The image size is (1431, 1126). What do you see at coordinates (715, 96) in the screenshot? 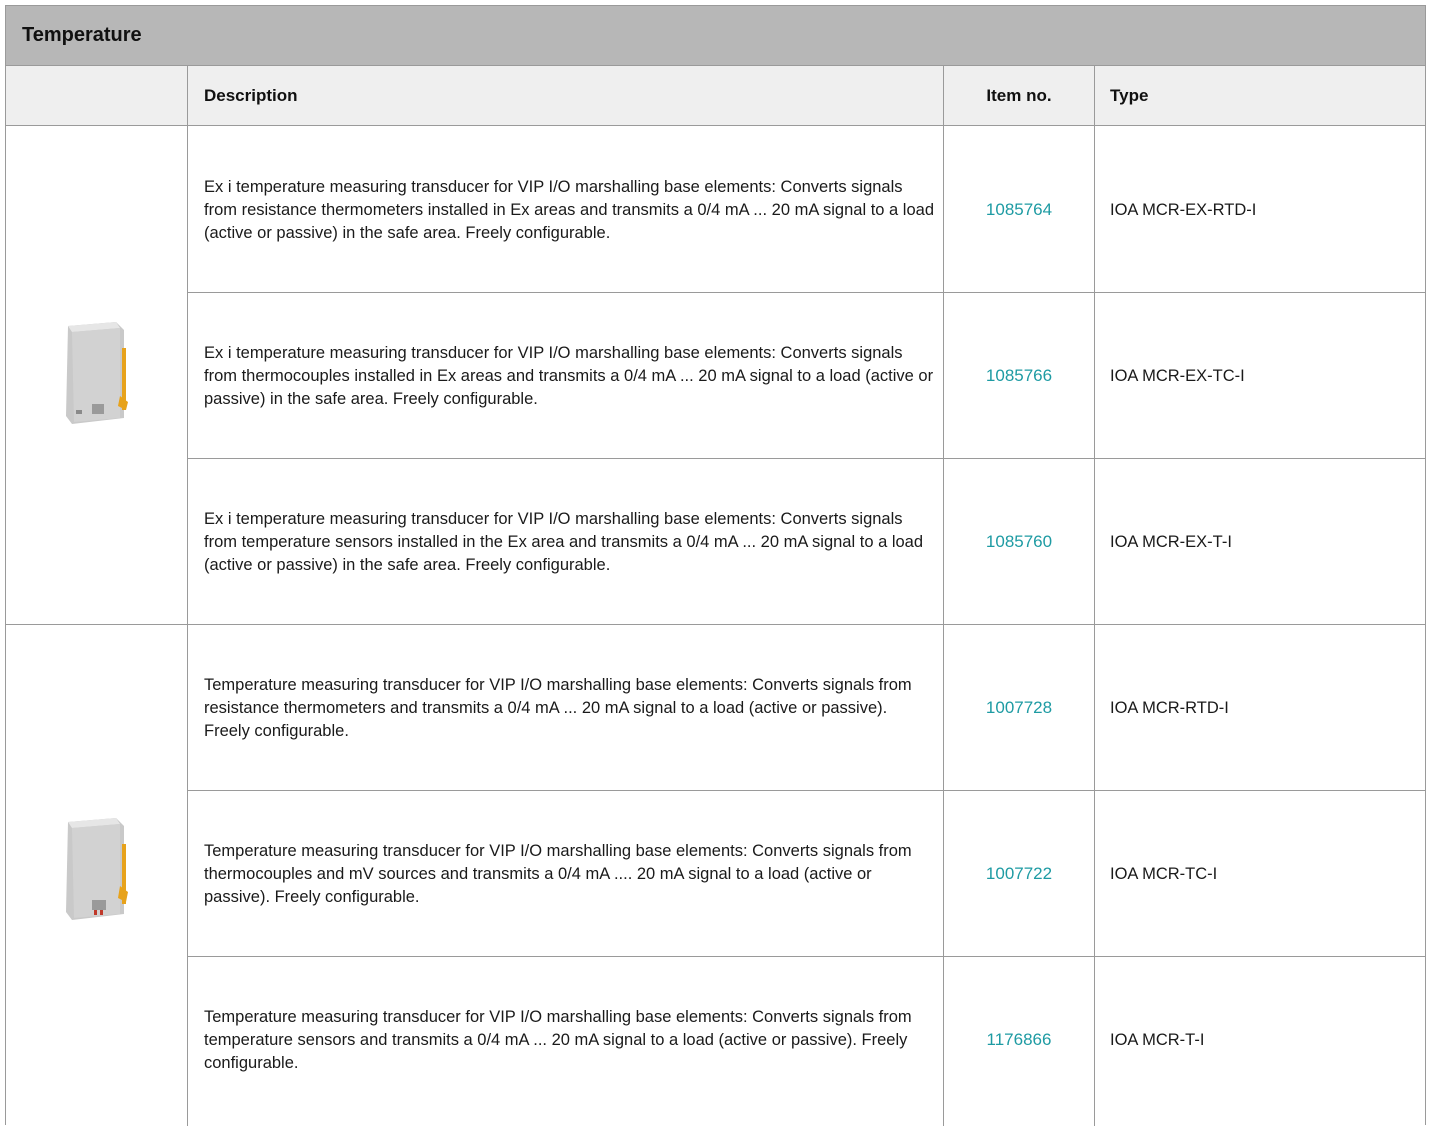
I see `table-header: Description Item no. Type` at bounding box center [715, 96].